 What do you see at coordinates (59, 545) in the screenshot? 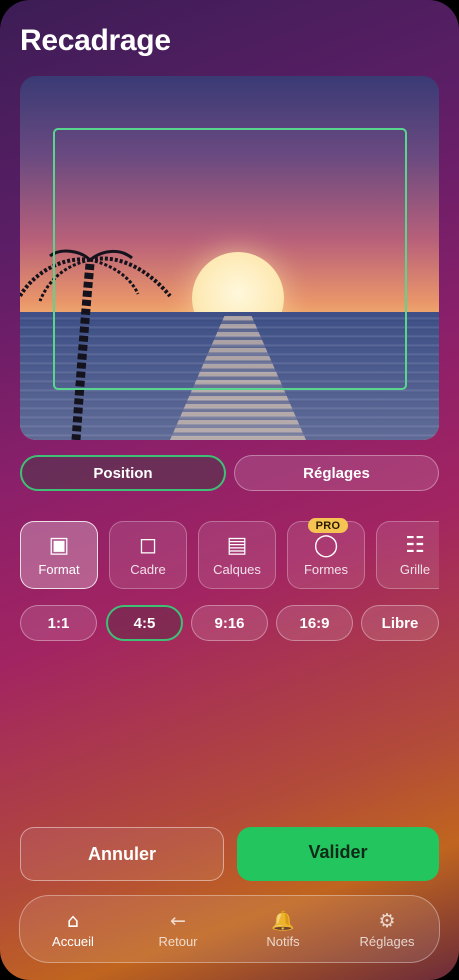
I see `square-filled-icon: ▣` at bounding box center [59, 545].